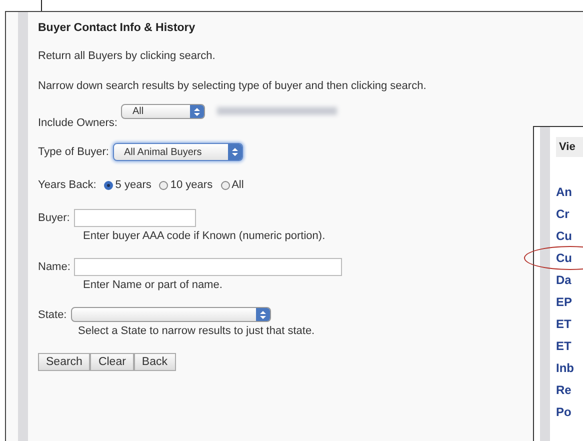 The height and width of the screenshot is (441, 583). What do you see at coordinates (564, 280) in the screenshot?
I see `menu-link: Da` at bounding box center [564, 280].